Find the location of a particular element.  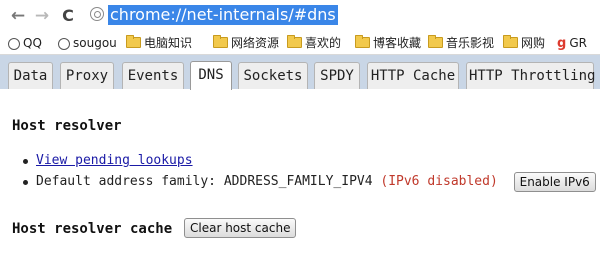

ipv6-status-text: (IPv6 disabled) is located at coordinates (439, 181).